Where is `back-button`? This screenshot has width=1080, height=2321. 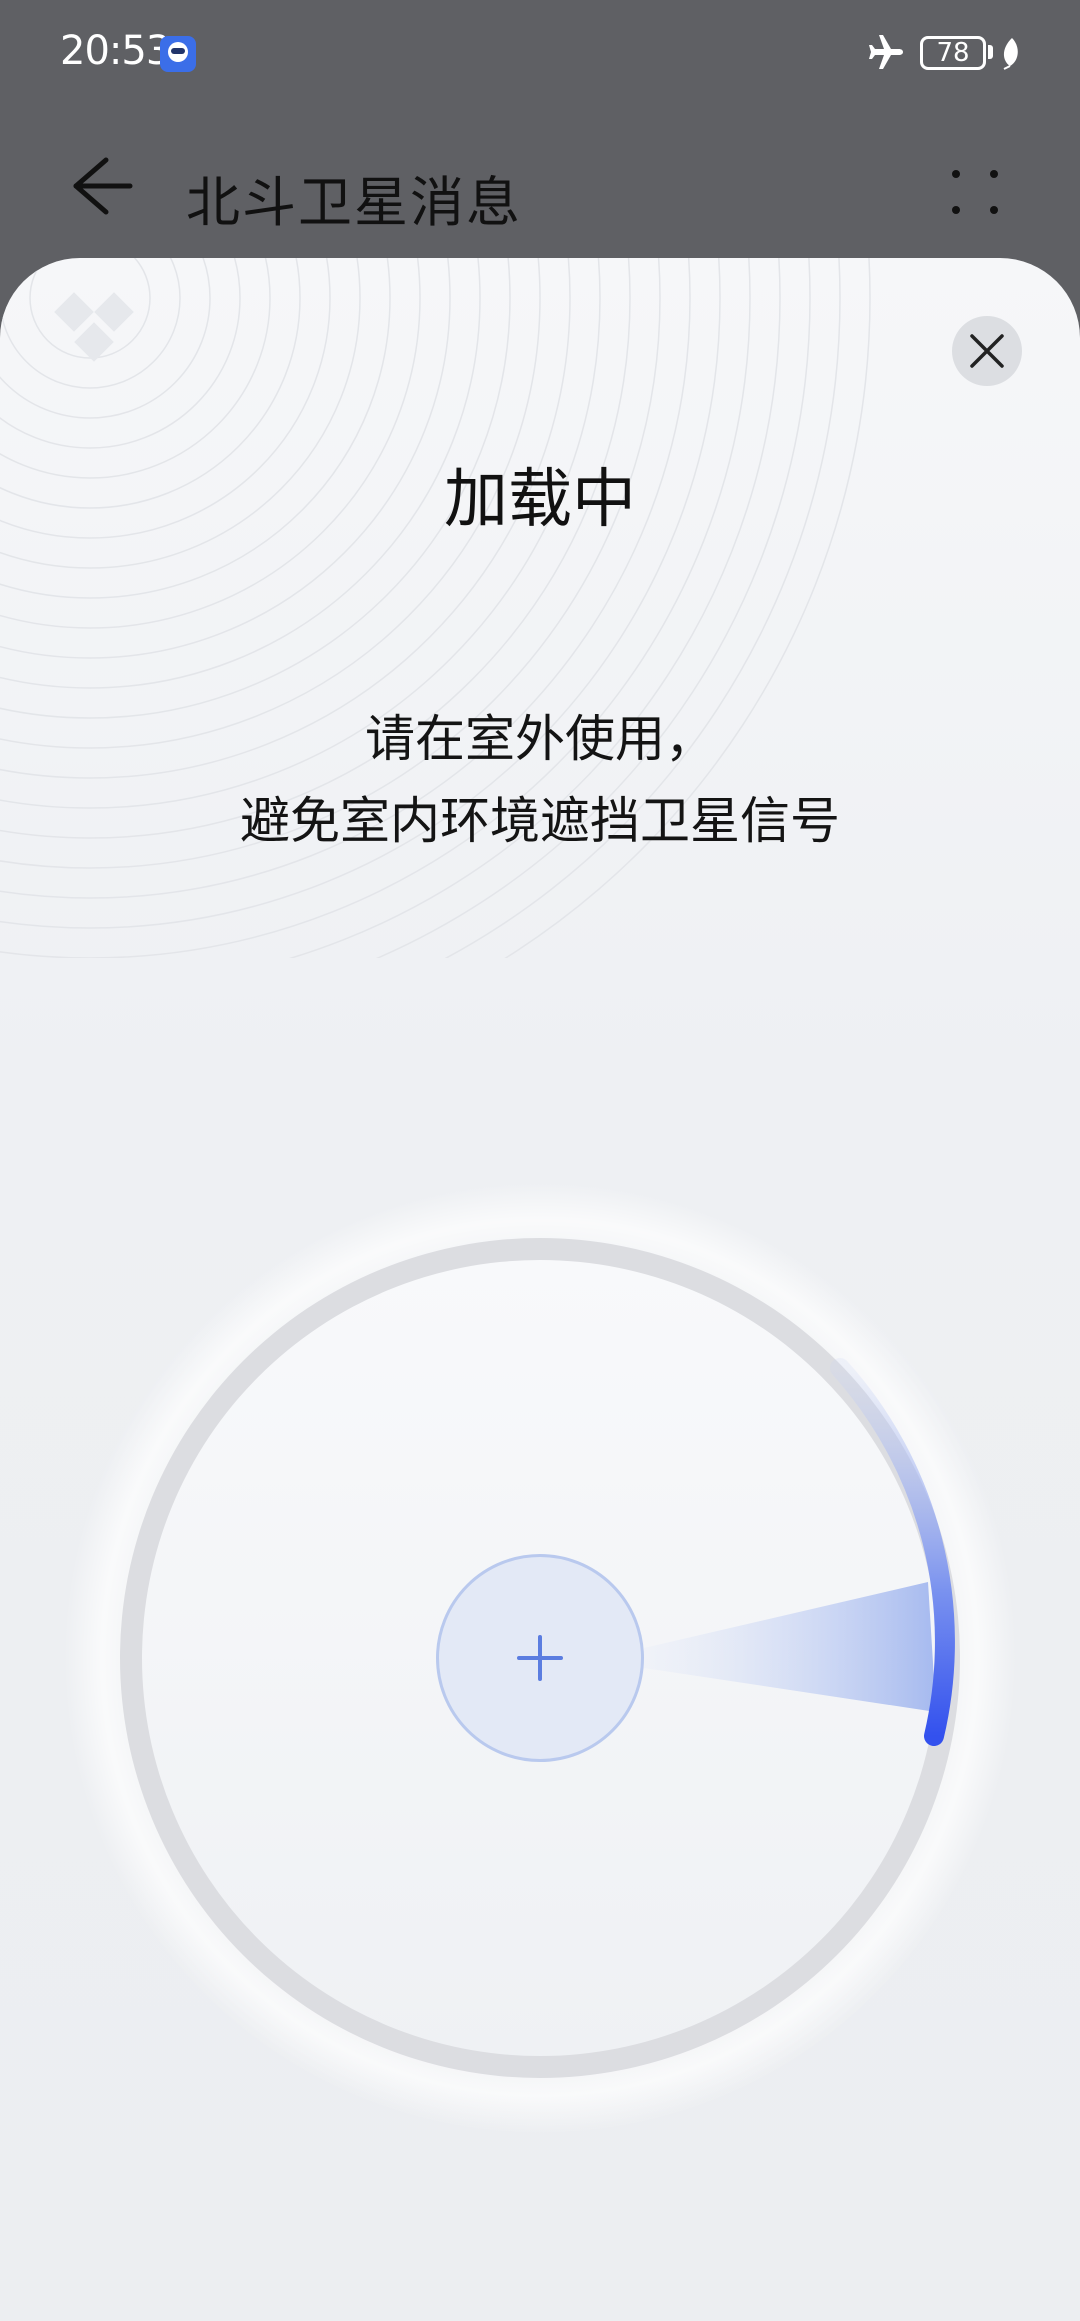
back-button is located at coordinates (102, 185).